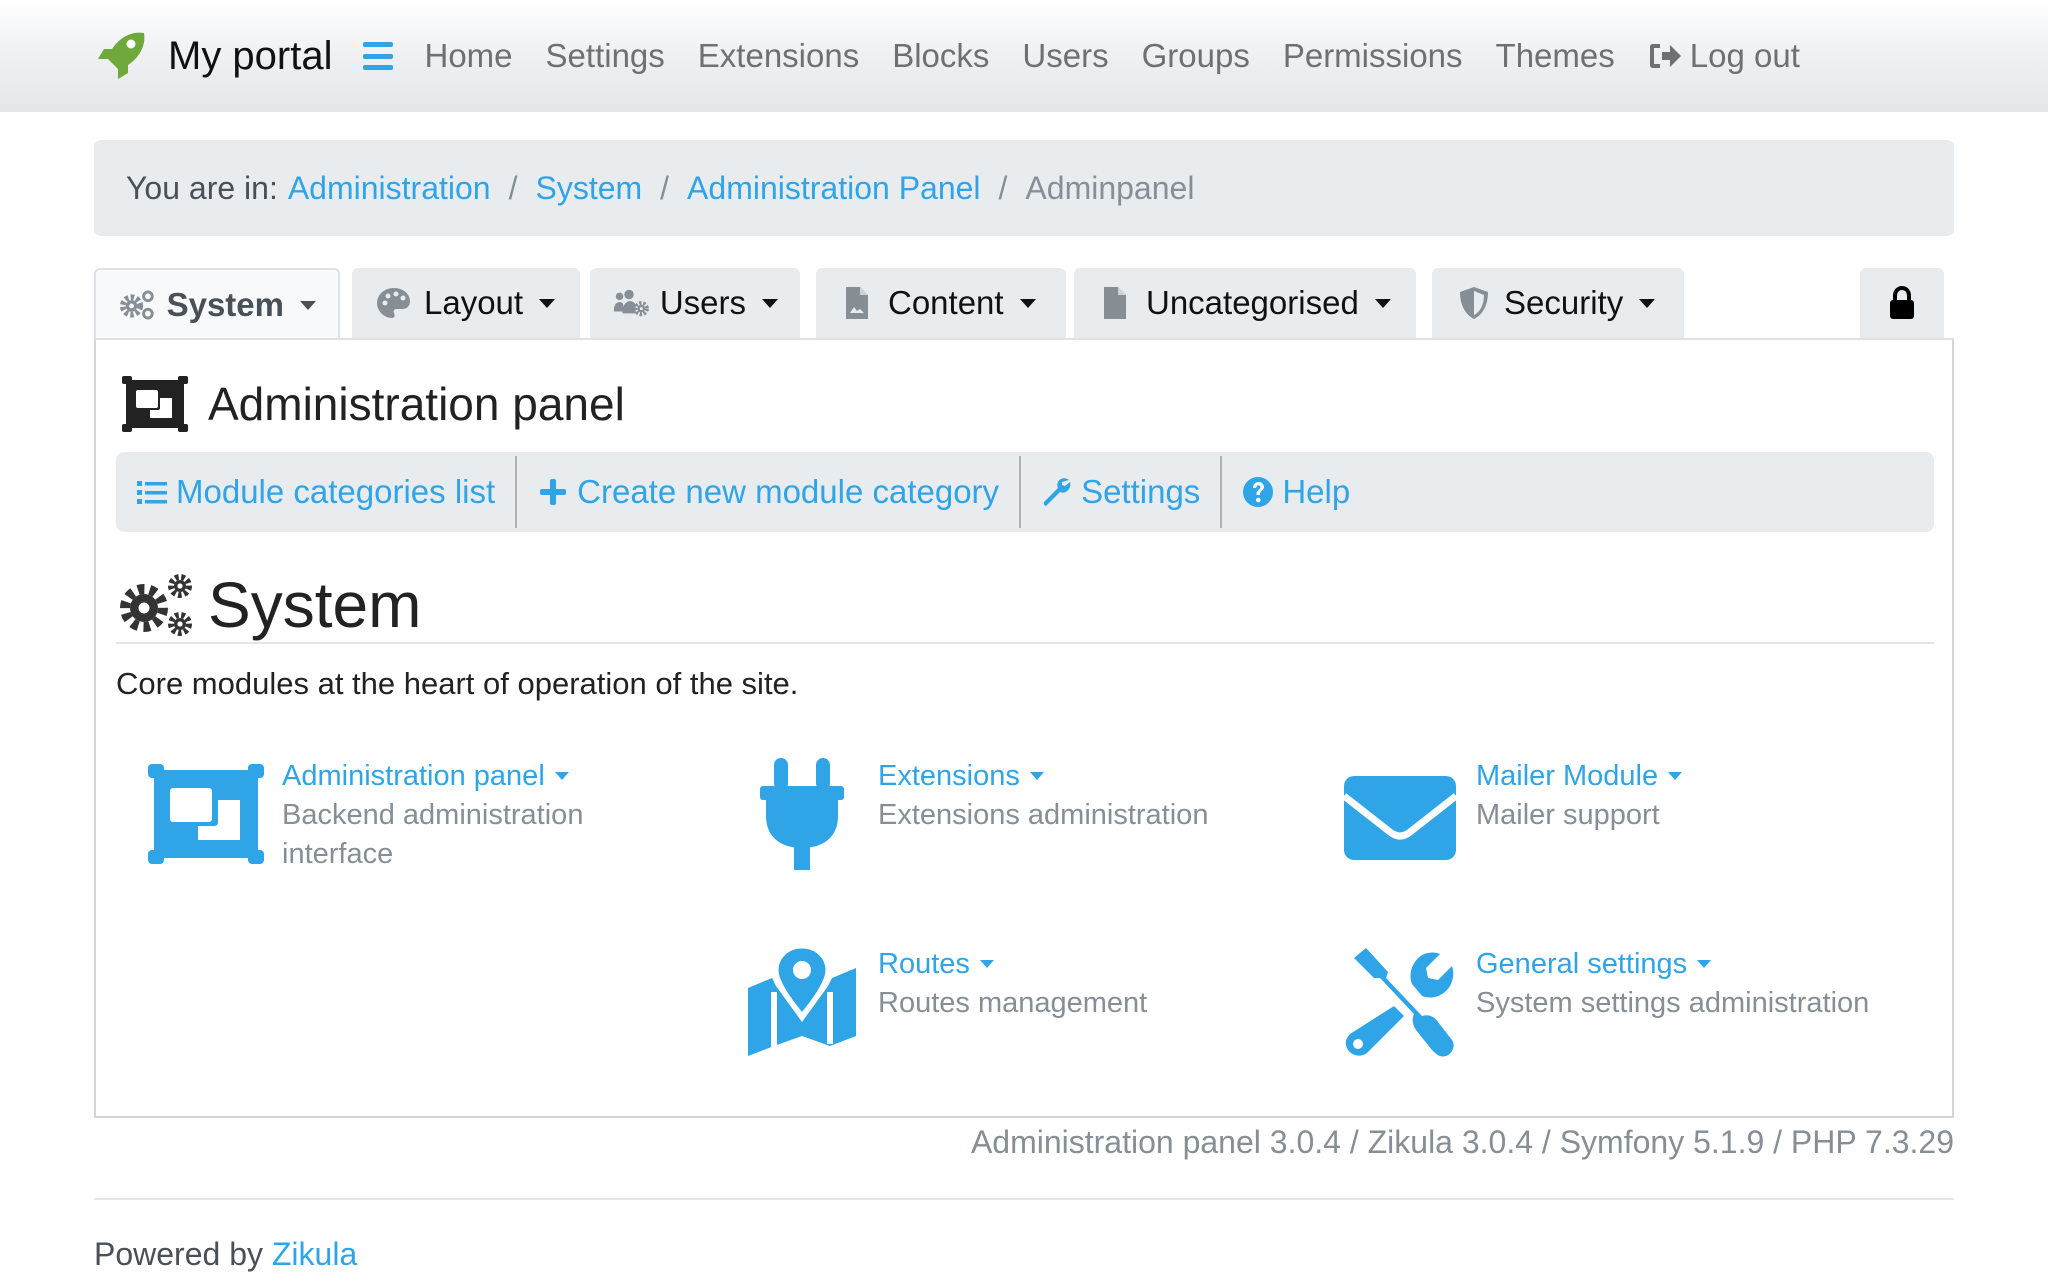 The height and width of the screenshot is (1280, 2048). What do you see at coordinates (1141, 491) in the screenshot?
I see `action-label: Settings` at bounding box center [1141, 491].